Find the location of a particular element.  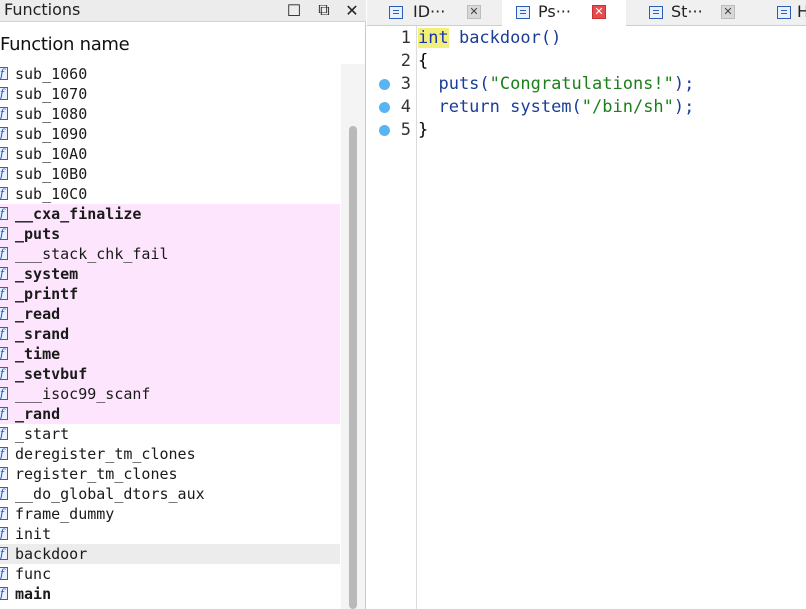

function-name: sub_1070 is located at coordinates (51, 94).